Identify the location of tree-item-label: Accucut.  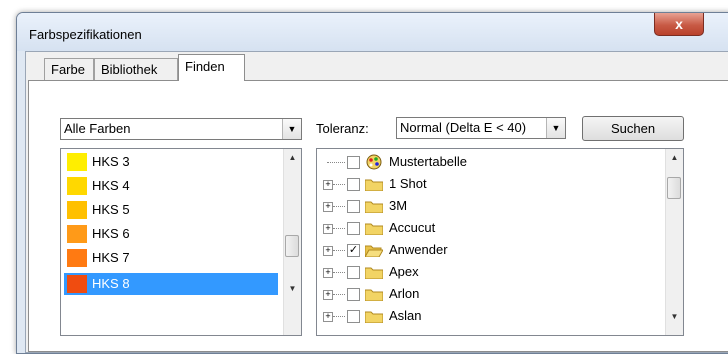
(412, 227).